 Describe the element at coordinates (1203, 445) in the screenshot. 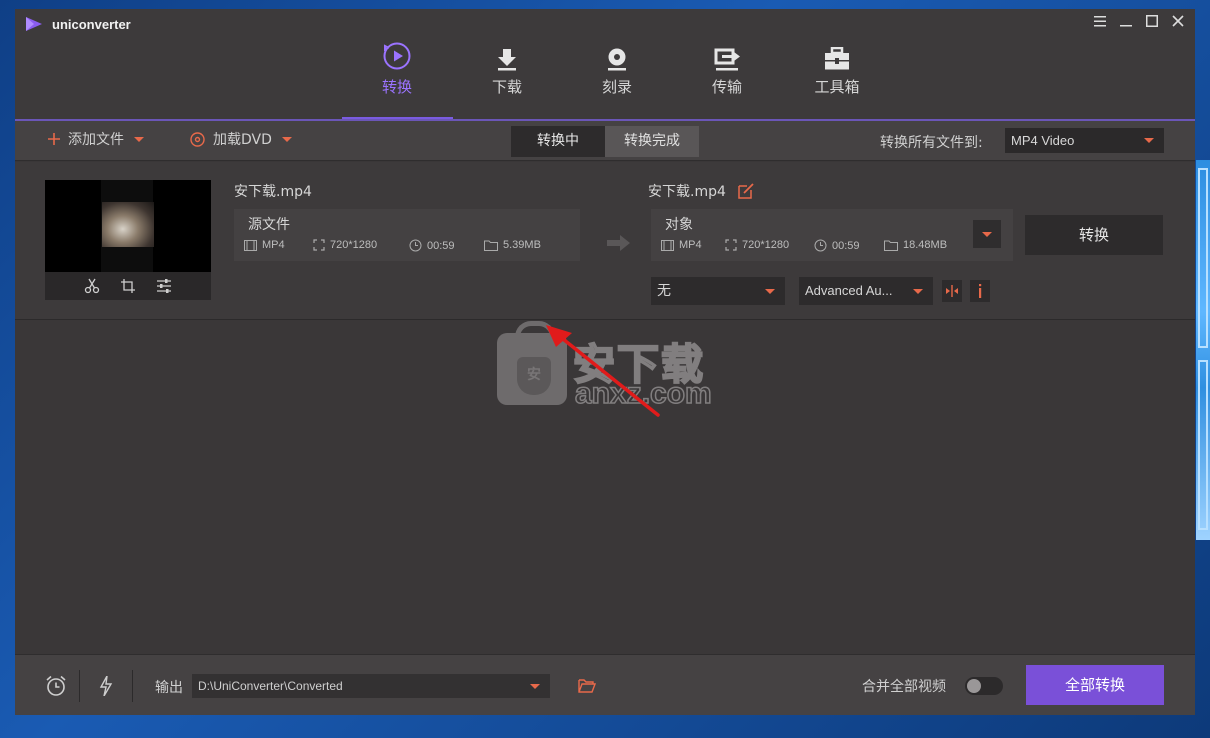

I see `desktop-window-fragment` at that location.